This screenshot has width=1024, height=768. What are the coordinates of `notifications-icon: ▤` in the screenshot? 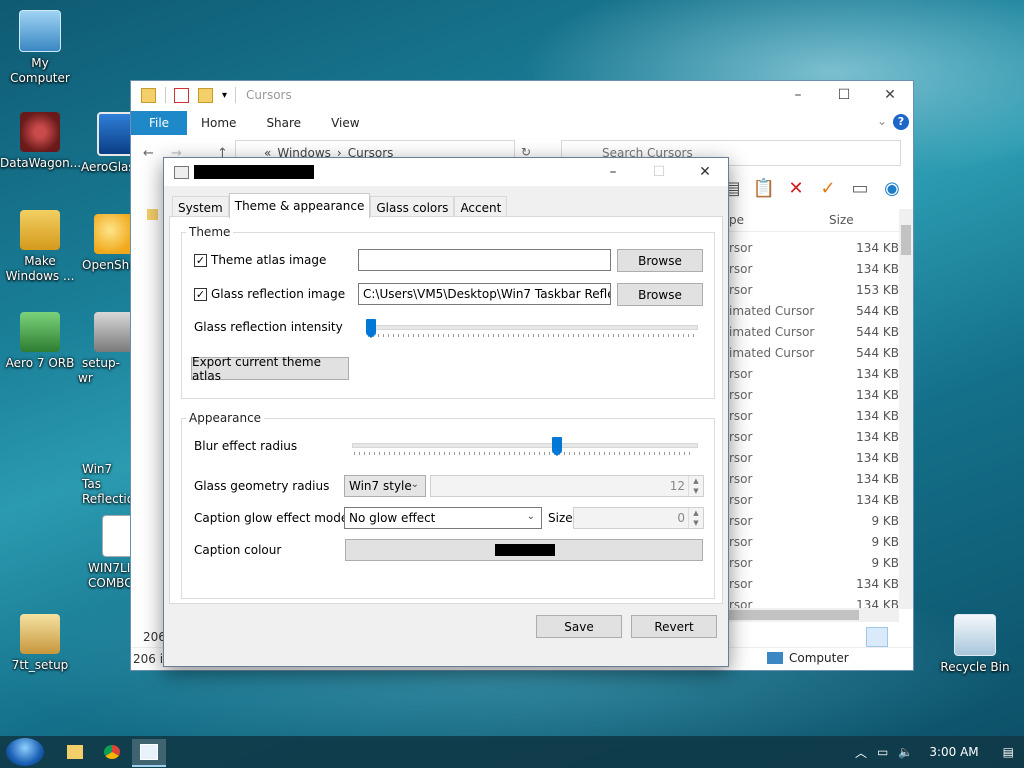 It's located at (1008, 752).